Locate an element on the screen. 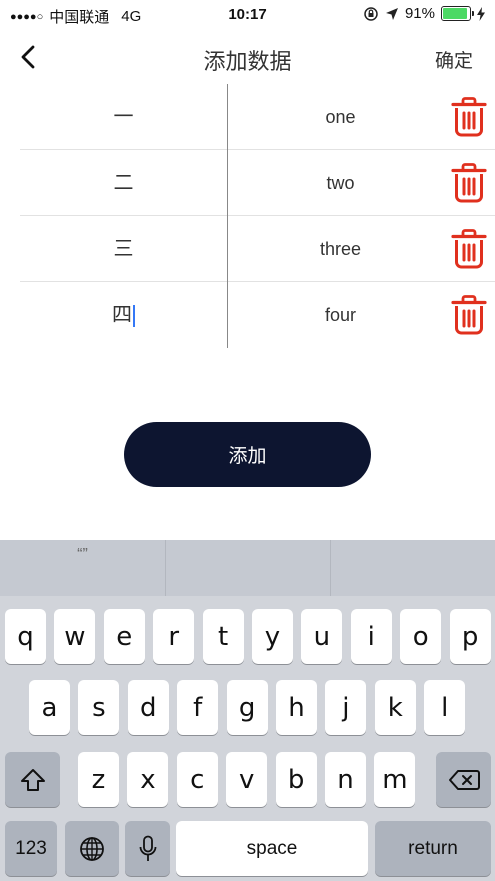 Image resolution: width=495 pixels, height=881 pixels. navigation-bar: 添加数据 确定 is located at coordinates (247, 57).